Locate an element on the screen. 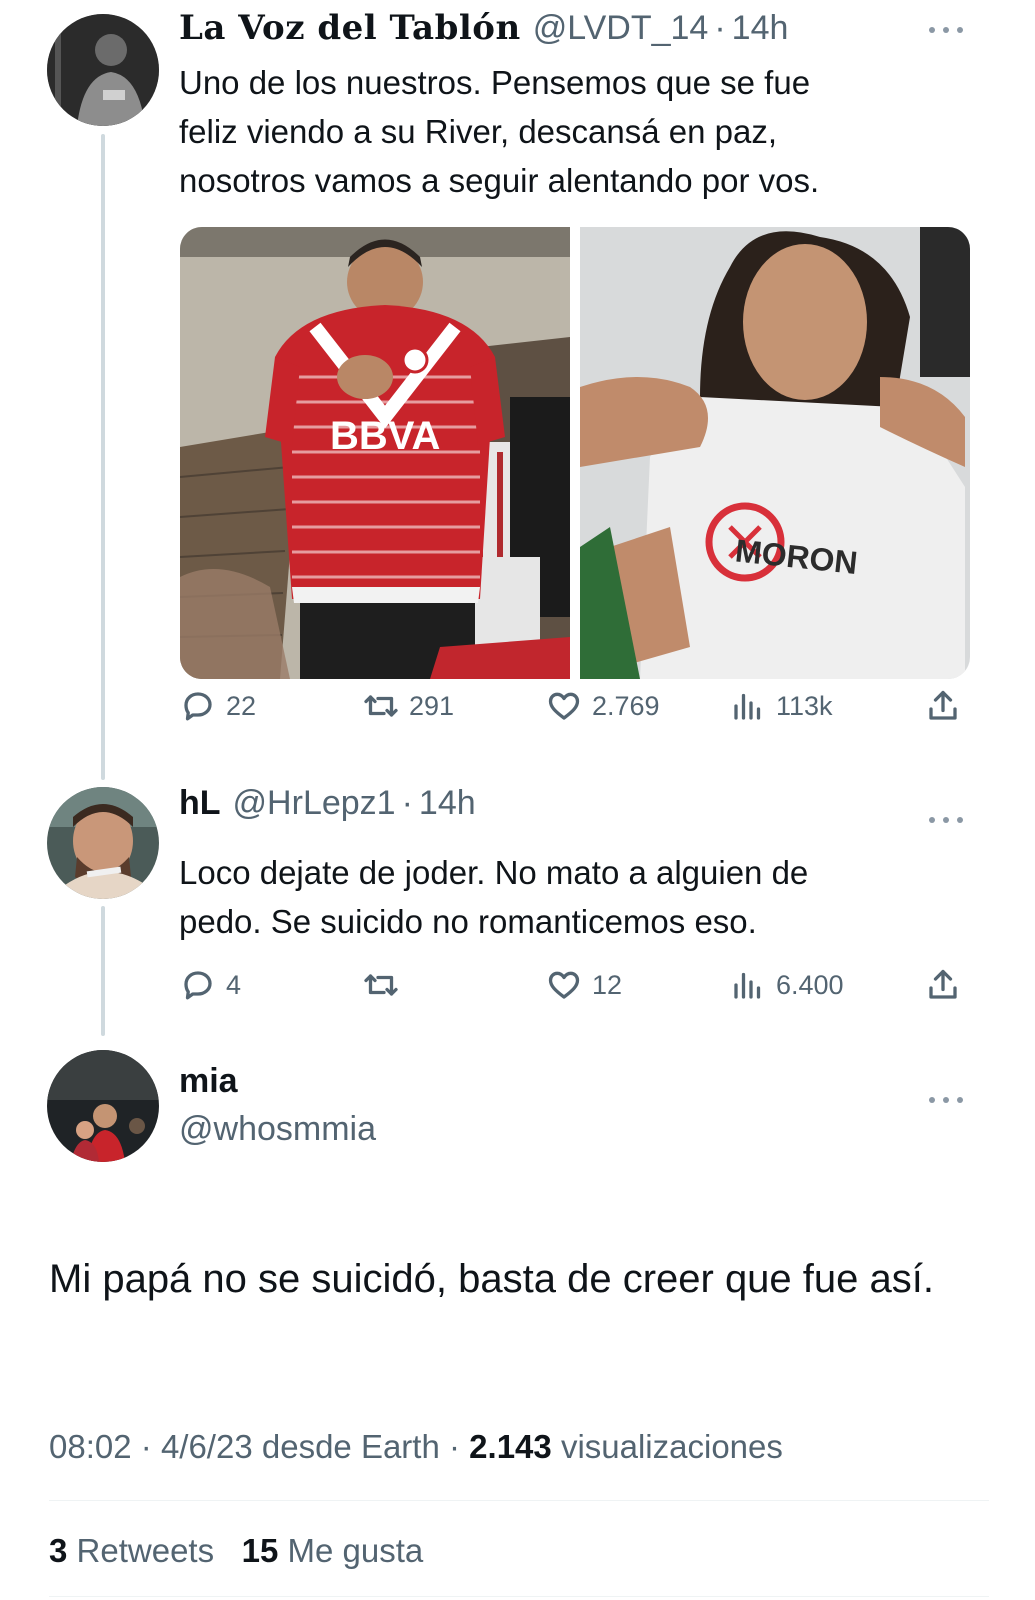 The height and width of the screenshot is (1600, 1035). like-button: 12 is located at coordinates (584, 985).